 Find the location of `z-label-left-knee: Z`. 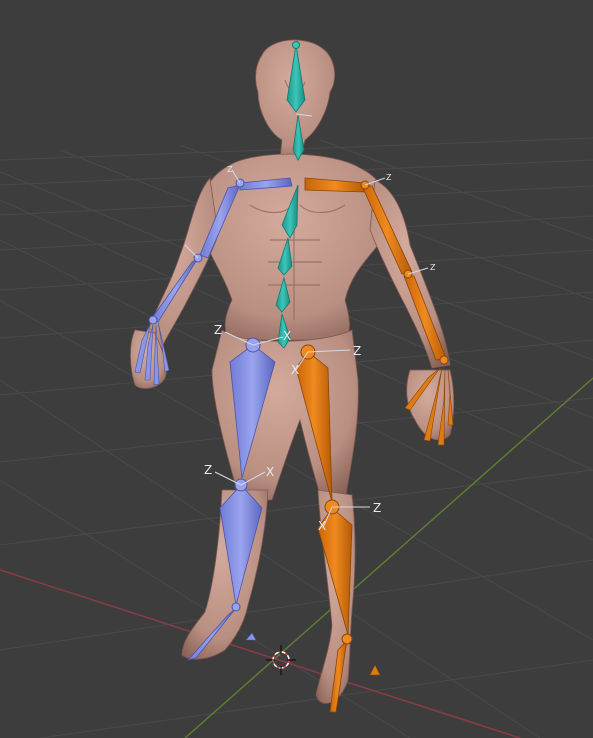

z-label-left-knee: Z is located at coordinates (208, 470).